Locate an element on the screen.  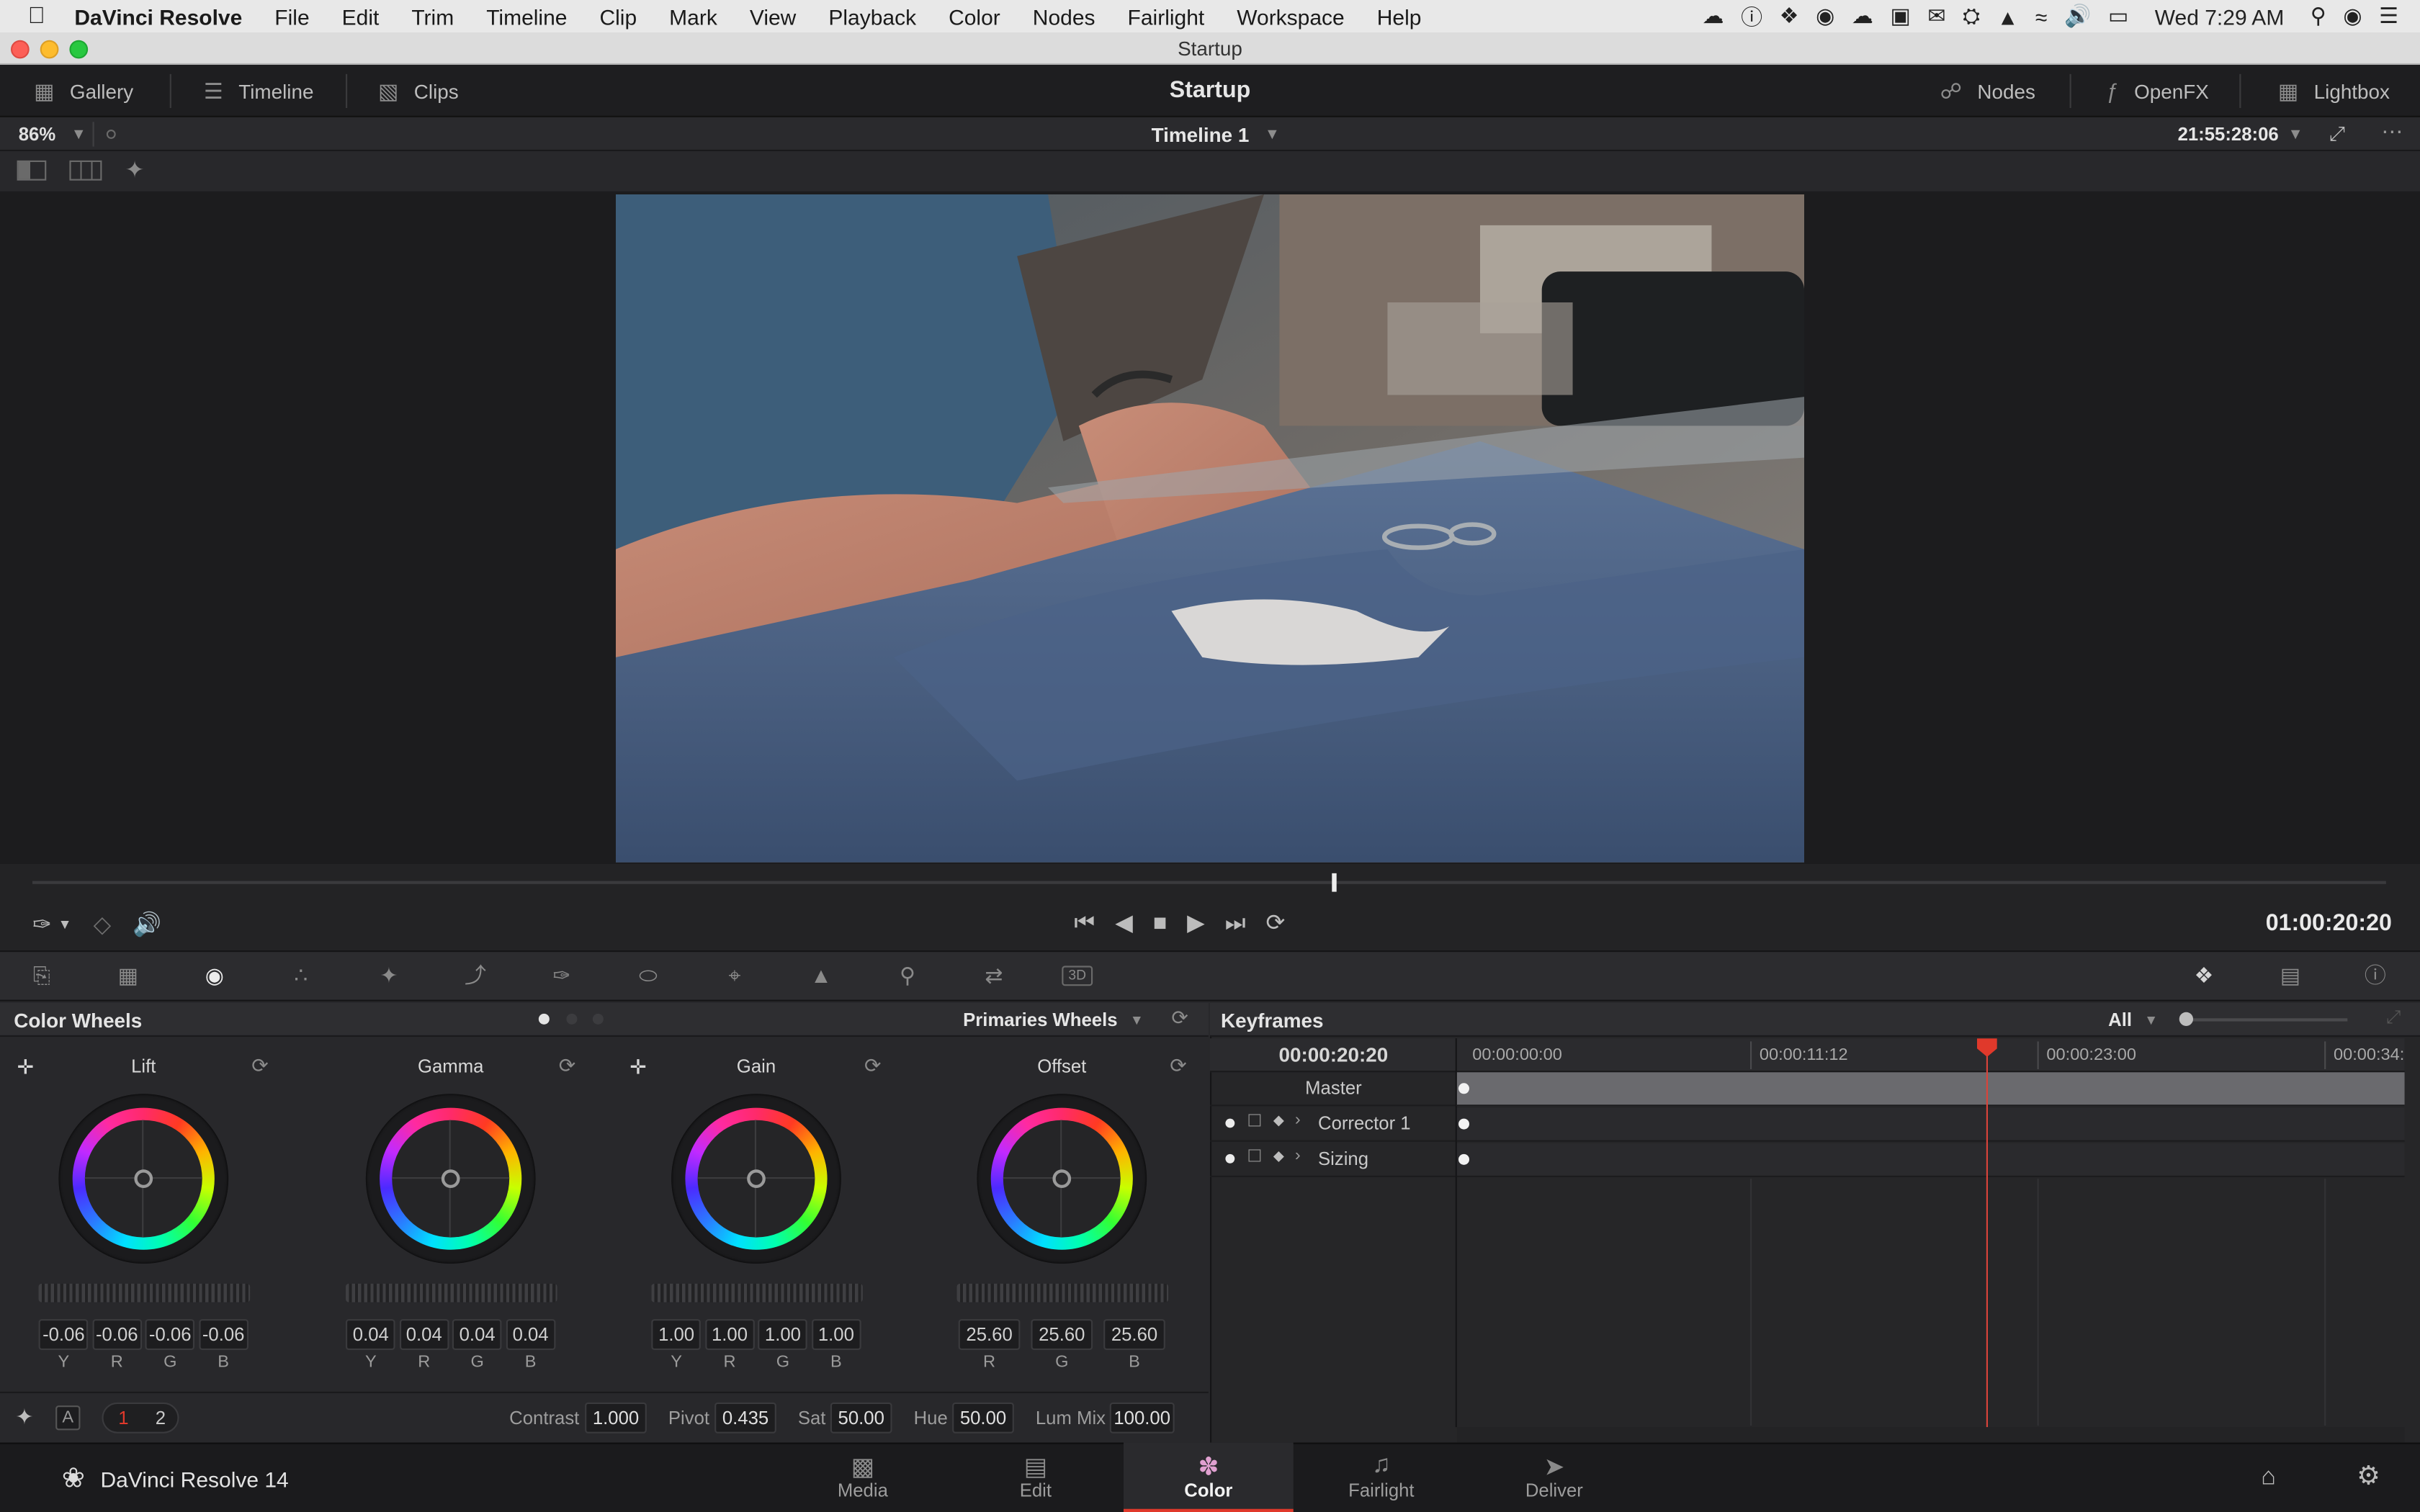
page-fairlight: ♫ Fairlight is located at coordinates (1381, 1477).